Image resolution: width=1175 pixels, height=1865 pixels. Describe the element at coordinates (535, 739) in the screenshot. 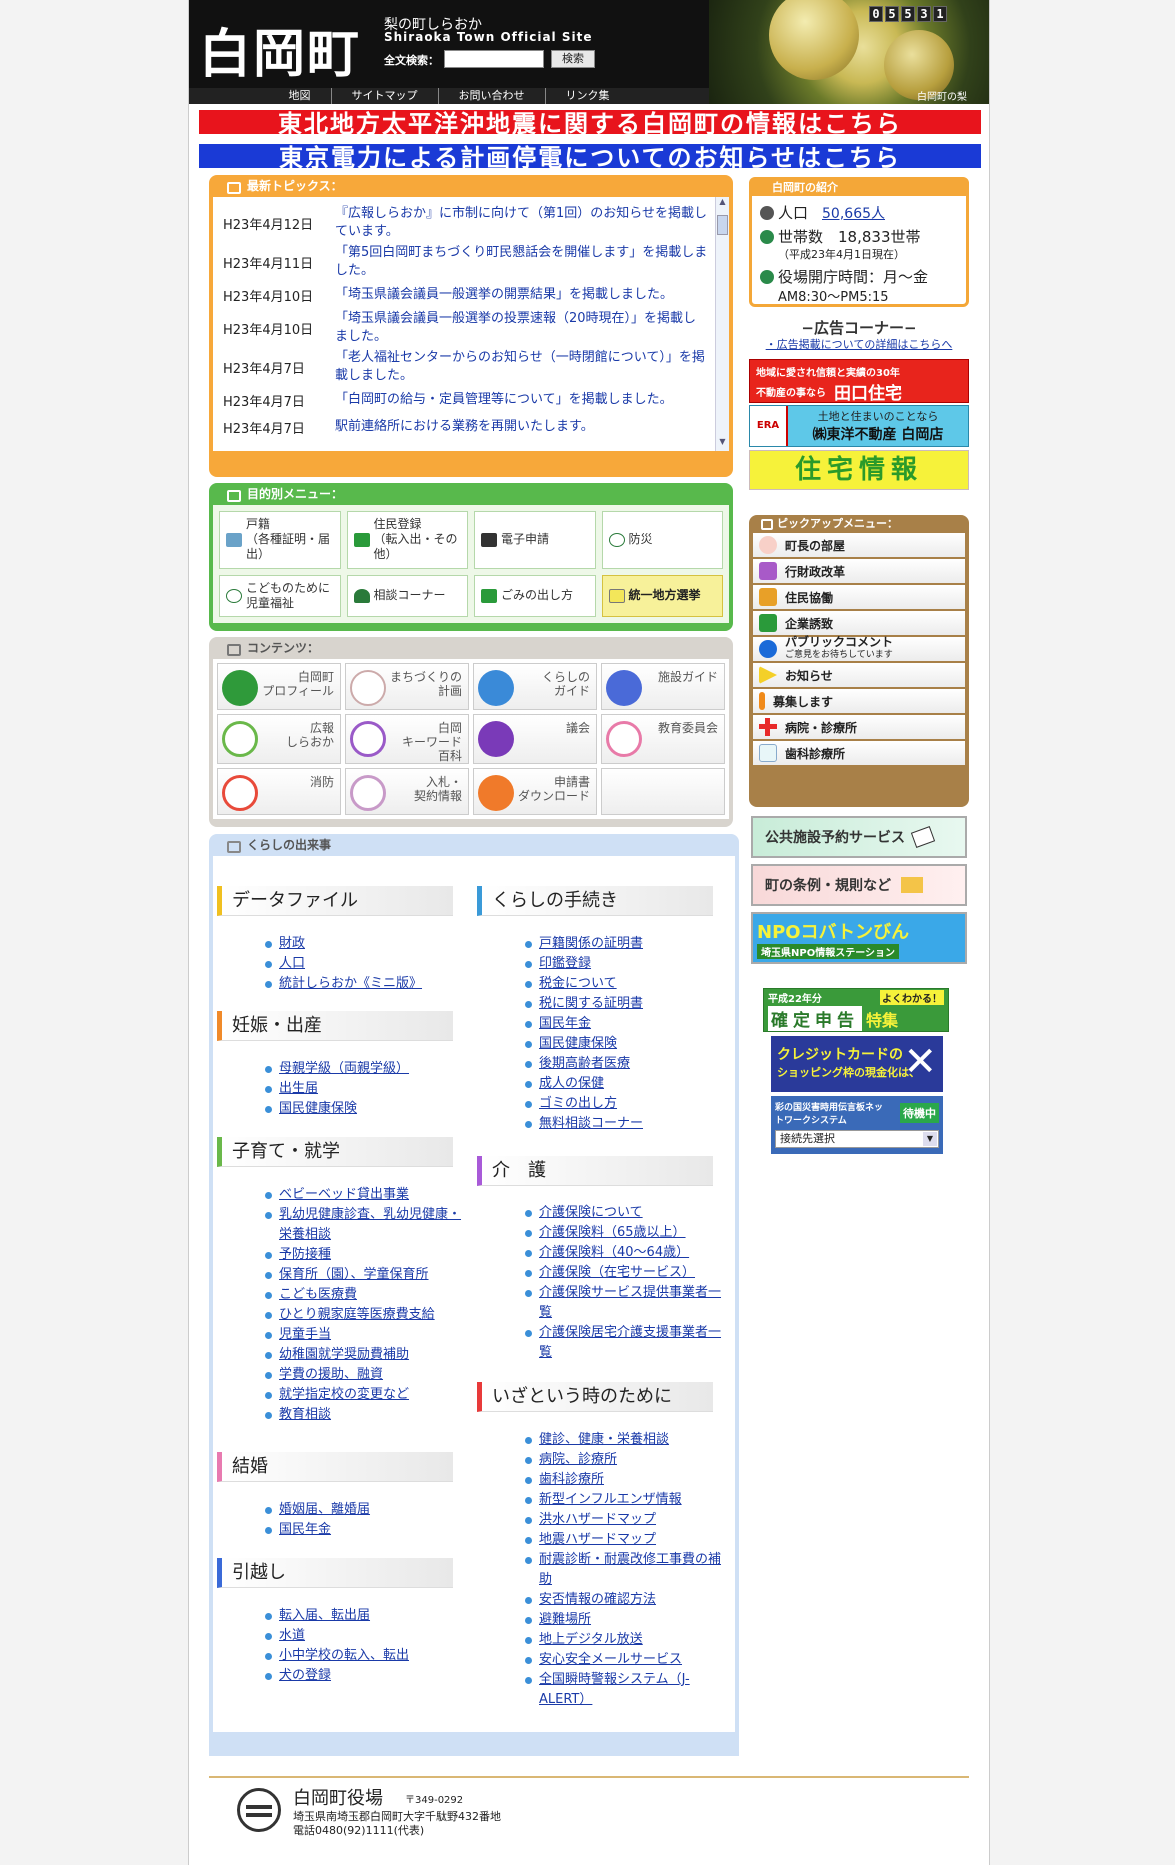

I see `content-assembly: 議会` at that location.